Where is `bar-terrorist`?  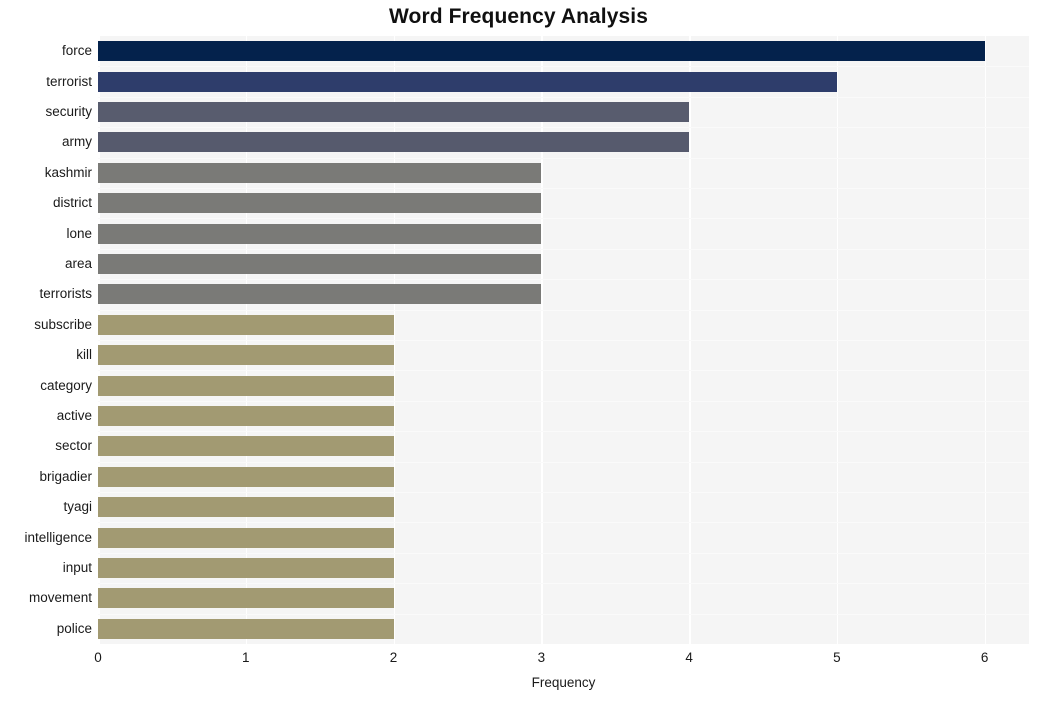 bar-terrorist is located at coordinates (467, 81).